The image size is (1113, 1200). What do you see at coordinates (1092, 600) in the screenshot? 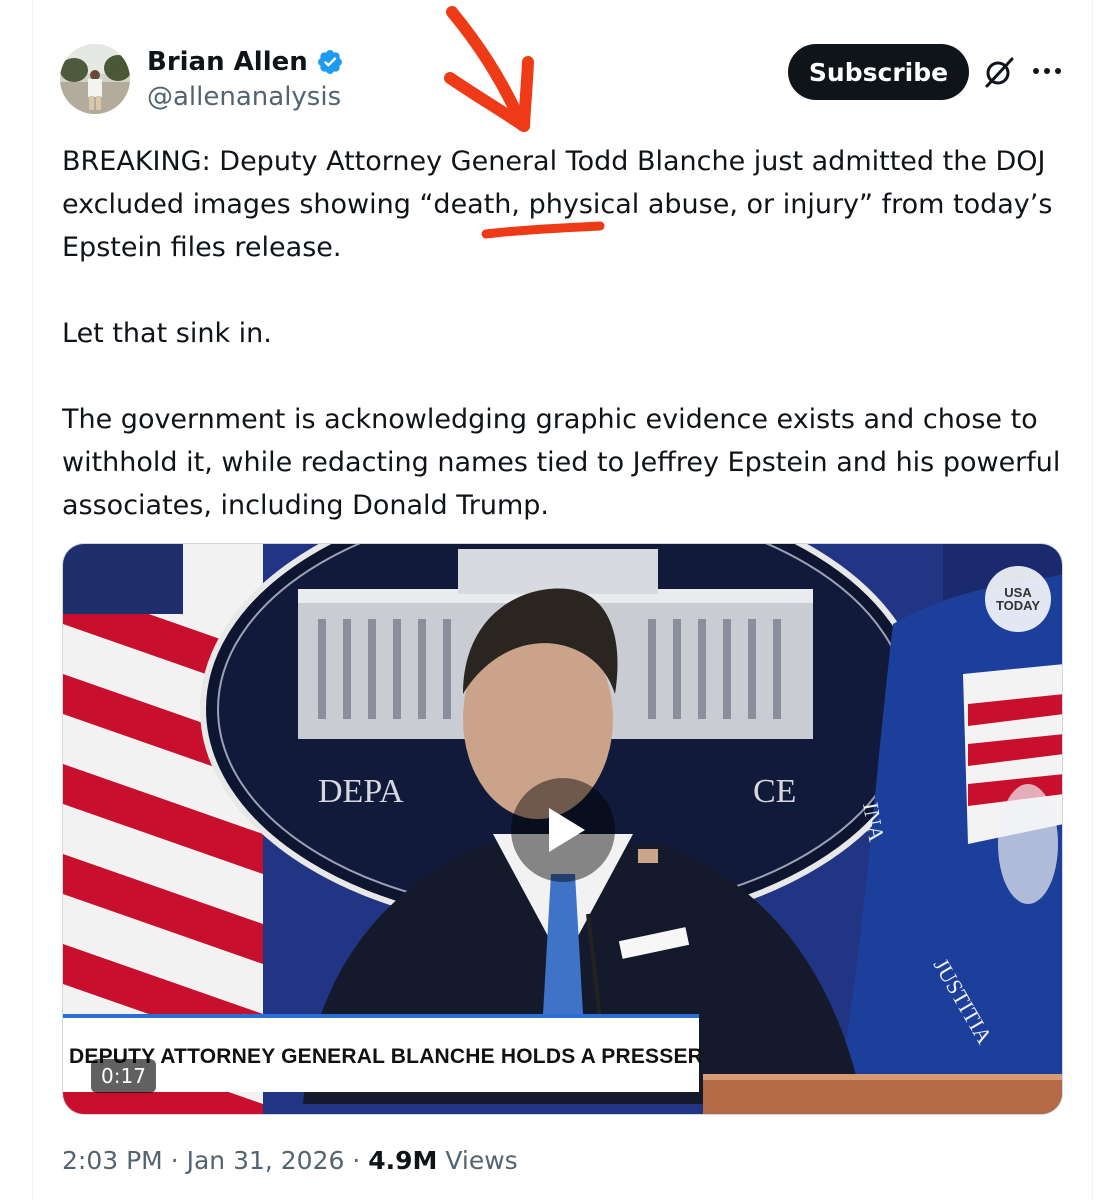
I see `timeline-border-right` at bounding box center [1092, 600].